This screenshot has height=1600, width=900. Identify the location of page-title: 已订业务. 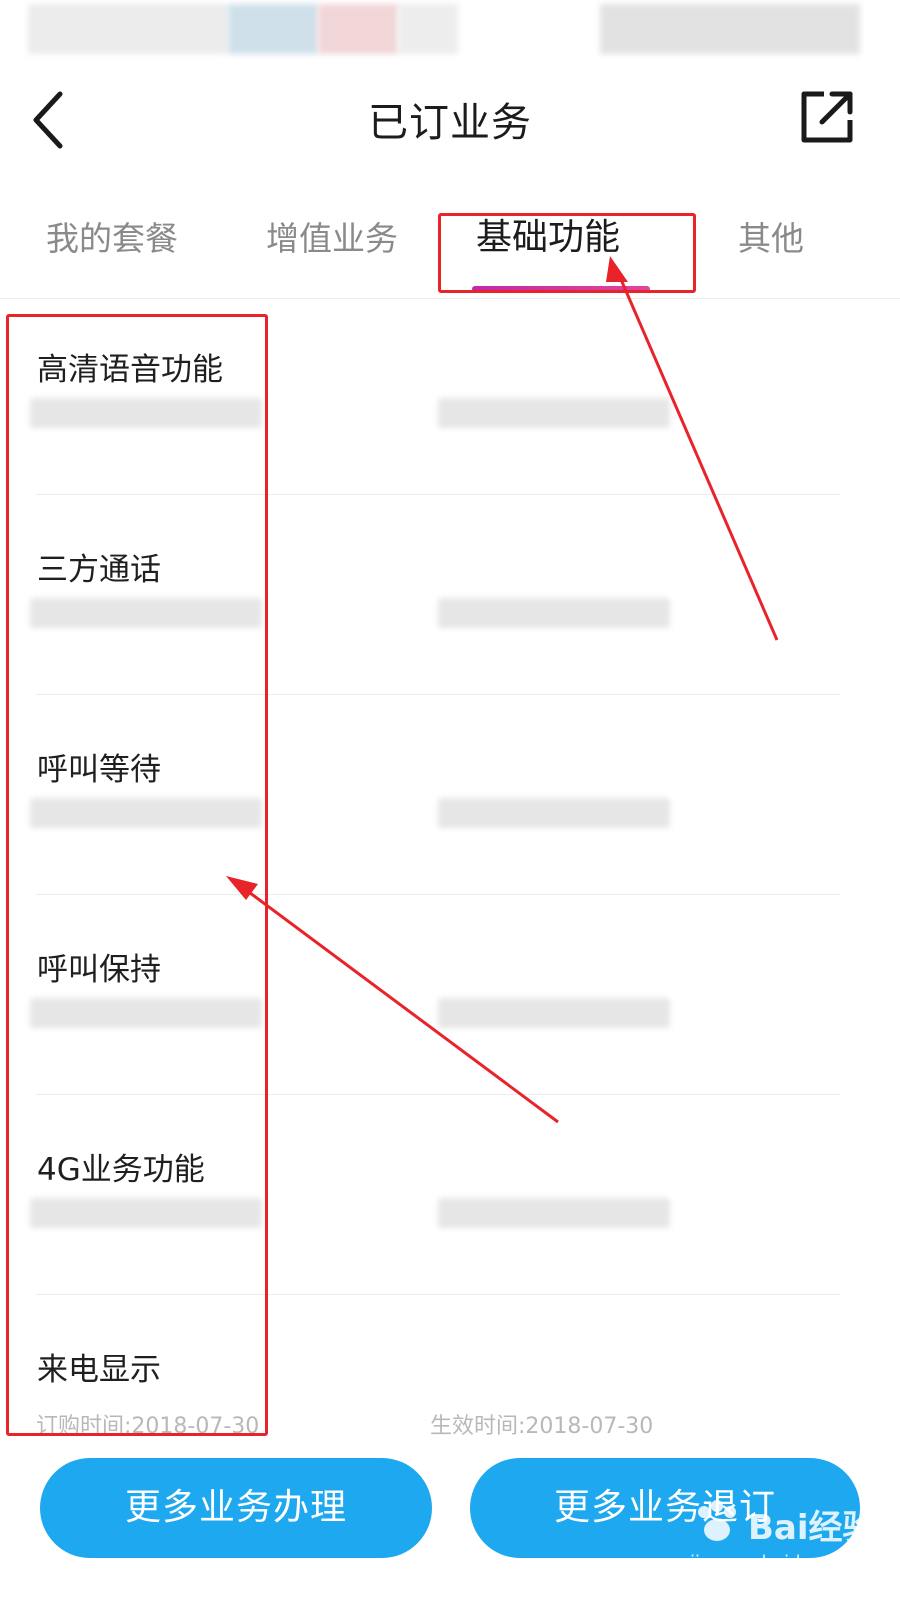
(450, 123).